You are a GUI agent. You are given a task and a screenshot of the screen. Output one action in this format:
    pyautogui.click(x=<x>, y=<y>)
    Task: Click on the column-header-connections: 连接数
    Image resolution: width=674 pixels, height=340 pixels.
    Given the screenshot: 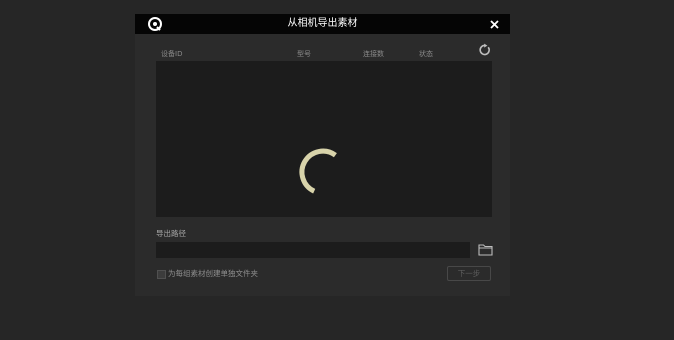 What is the action you would take?
    pyautogui.click(x=373, y=54)
    